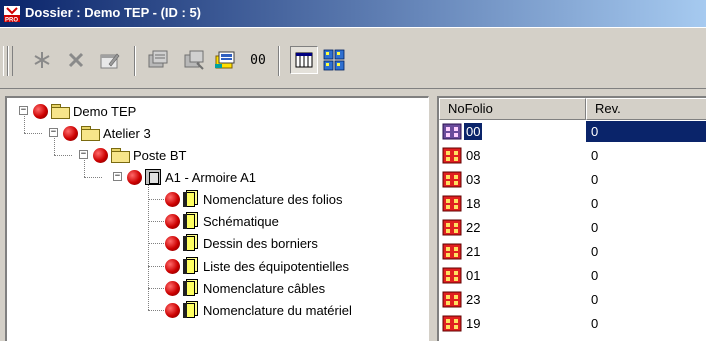 The image size is (706, 341). I want to click on folio-number: 03, so click(473, 179).